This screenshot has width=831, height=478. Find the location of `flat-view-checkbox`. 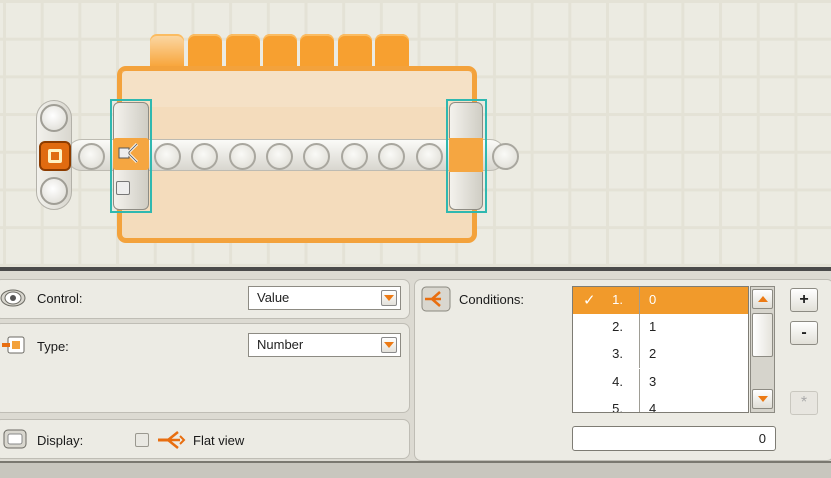

flat-view-checkbox is located at coordinates (142, 440).